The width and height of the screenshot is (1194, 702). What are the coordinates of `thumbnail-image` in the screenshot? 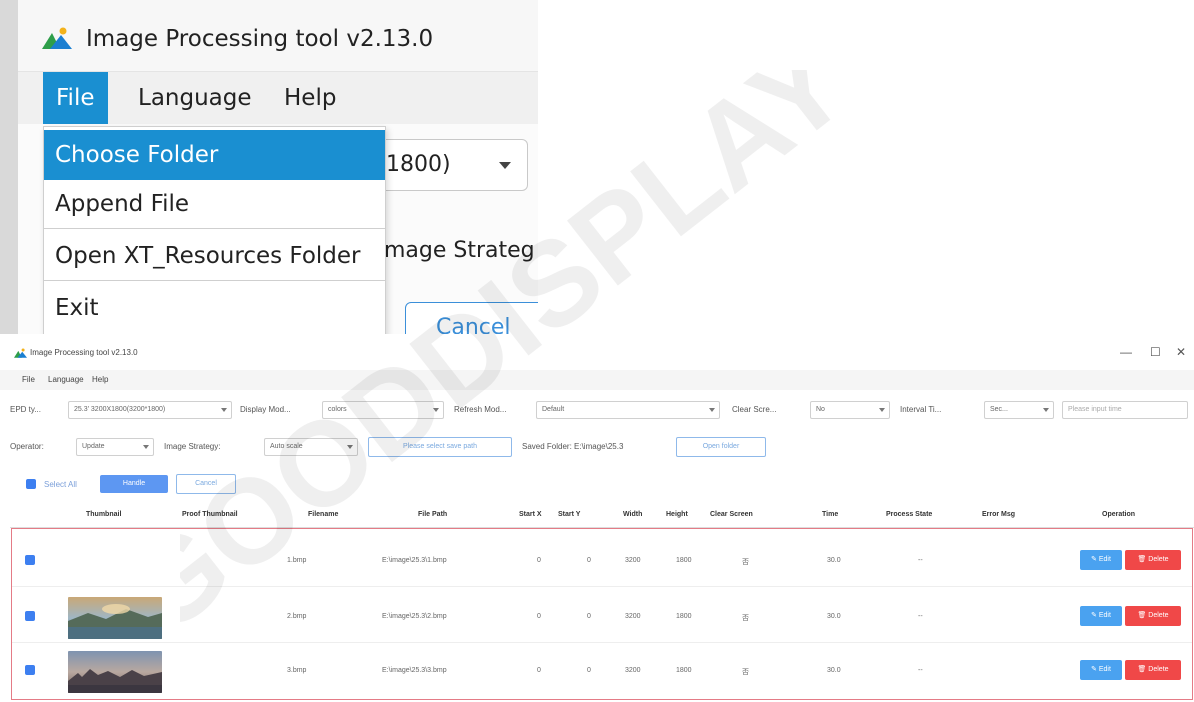 It's located at (115, 618).